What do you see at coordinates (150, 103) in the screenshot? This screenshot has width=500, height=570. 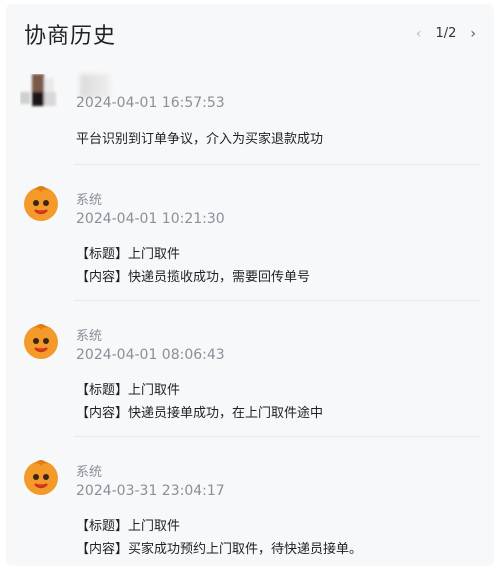 I see `entry-time: 2024-04-01 16:57:53` at bounding box center [150, 103].